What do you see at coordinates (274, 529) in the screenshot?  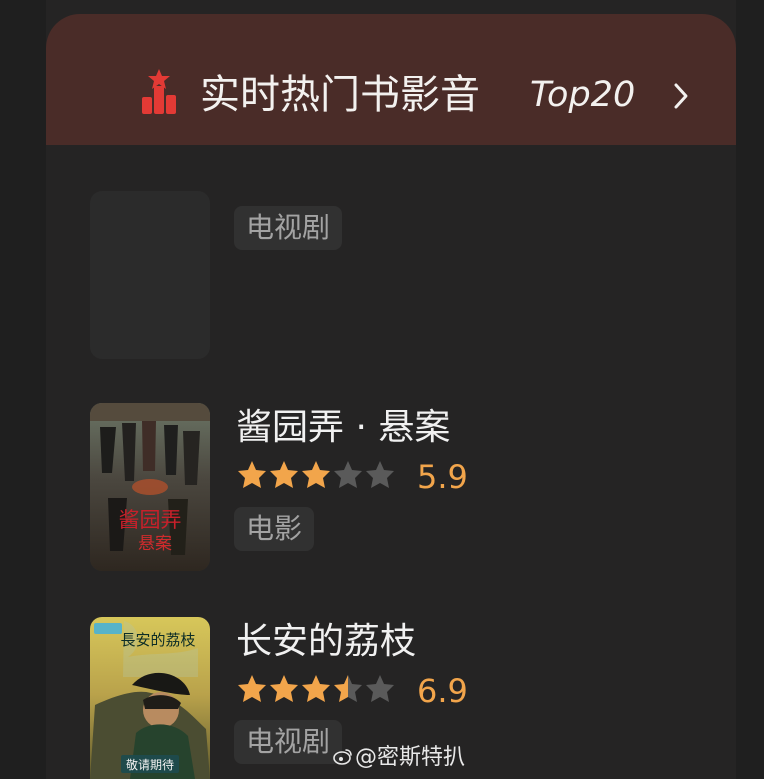 I see `category-tag: 电影` at bounding box center [274, 529].